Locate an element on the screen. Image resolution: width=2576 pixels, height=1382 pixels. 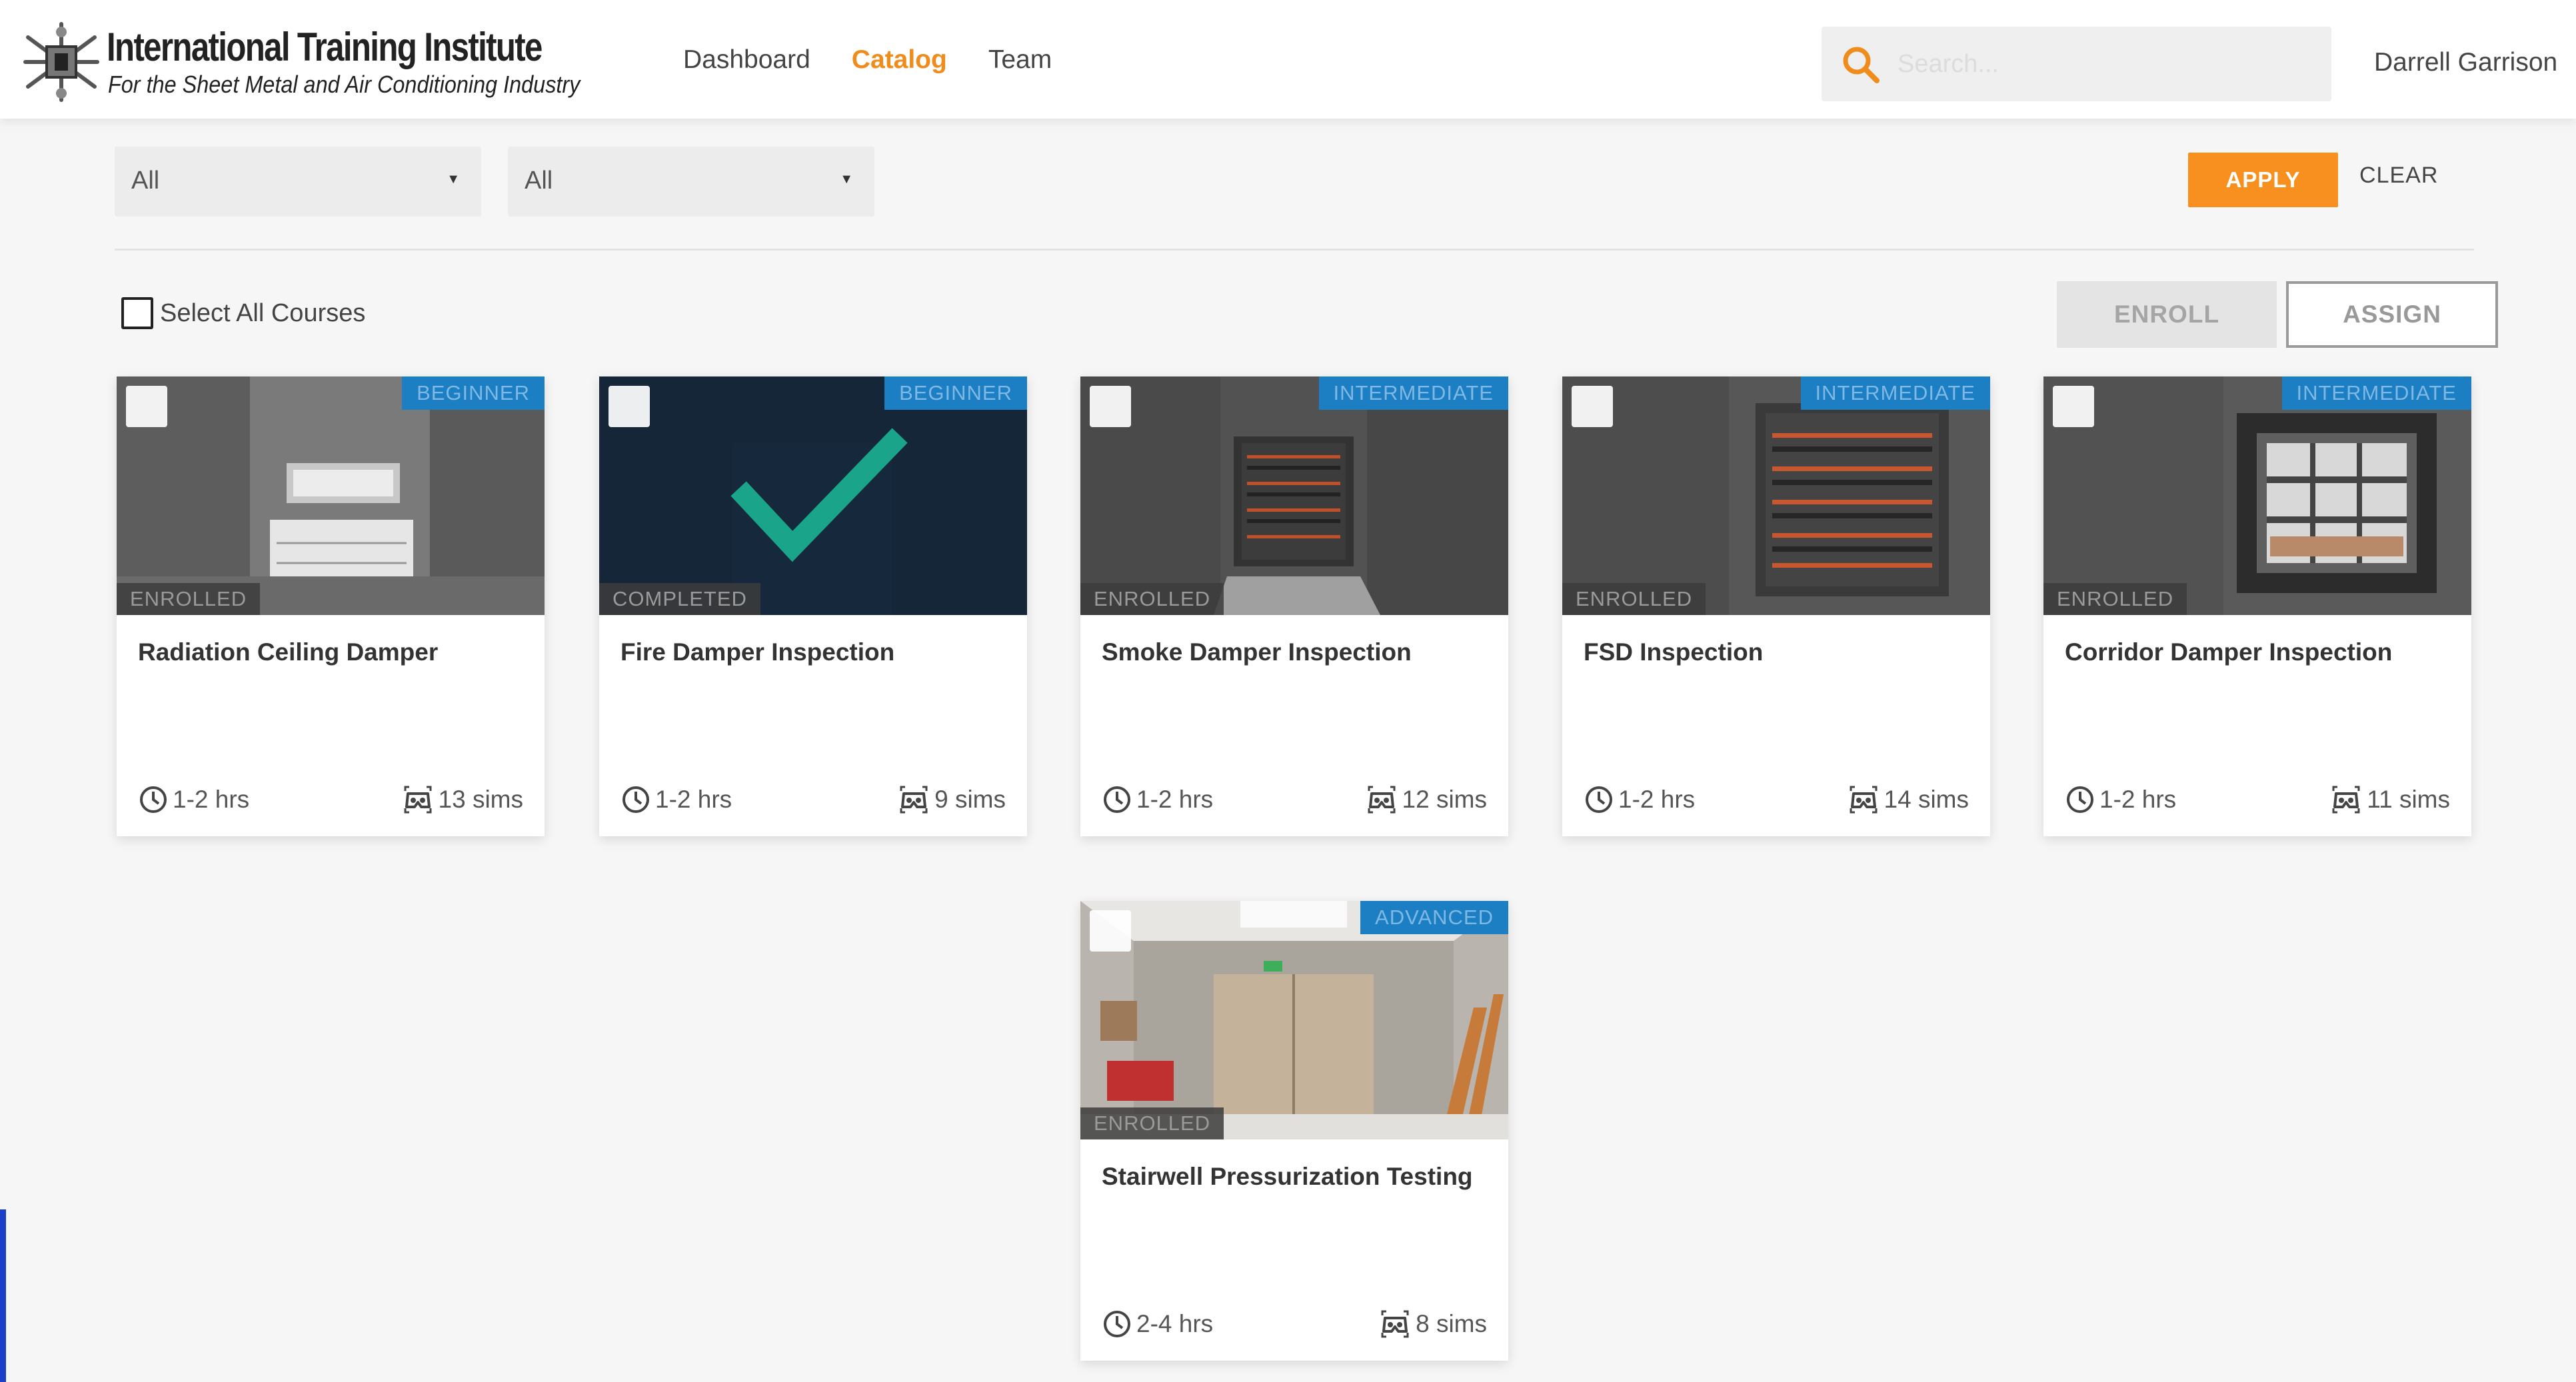
course-sims-text: 11 sims is located at coordinates (2409, 799).